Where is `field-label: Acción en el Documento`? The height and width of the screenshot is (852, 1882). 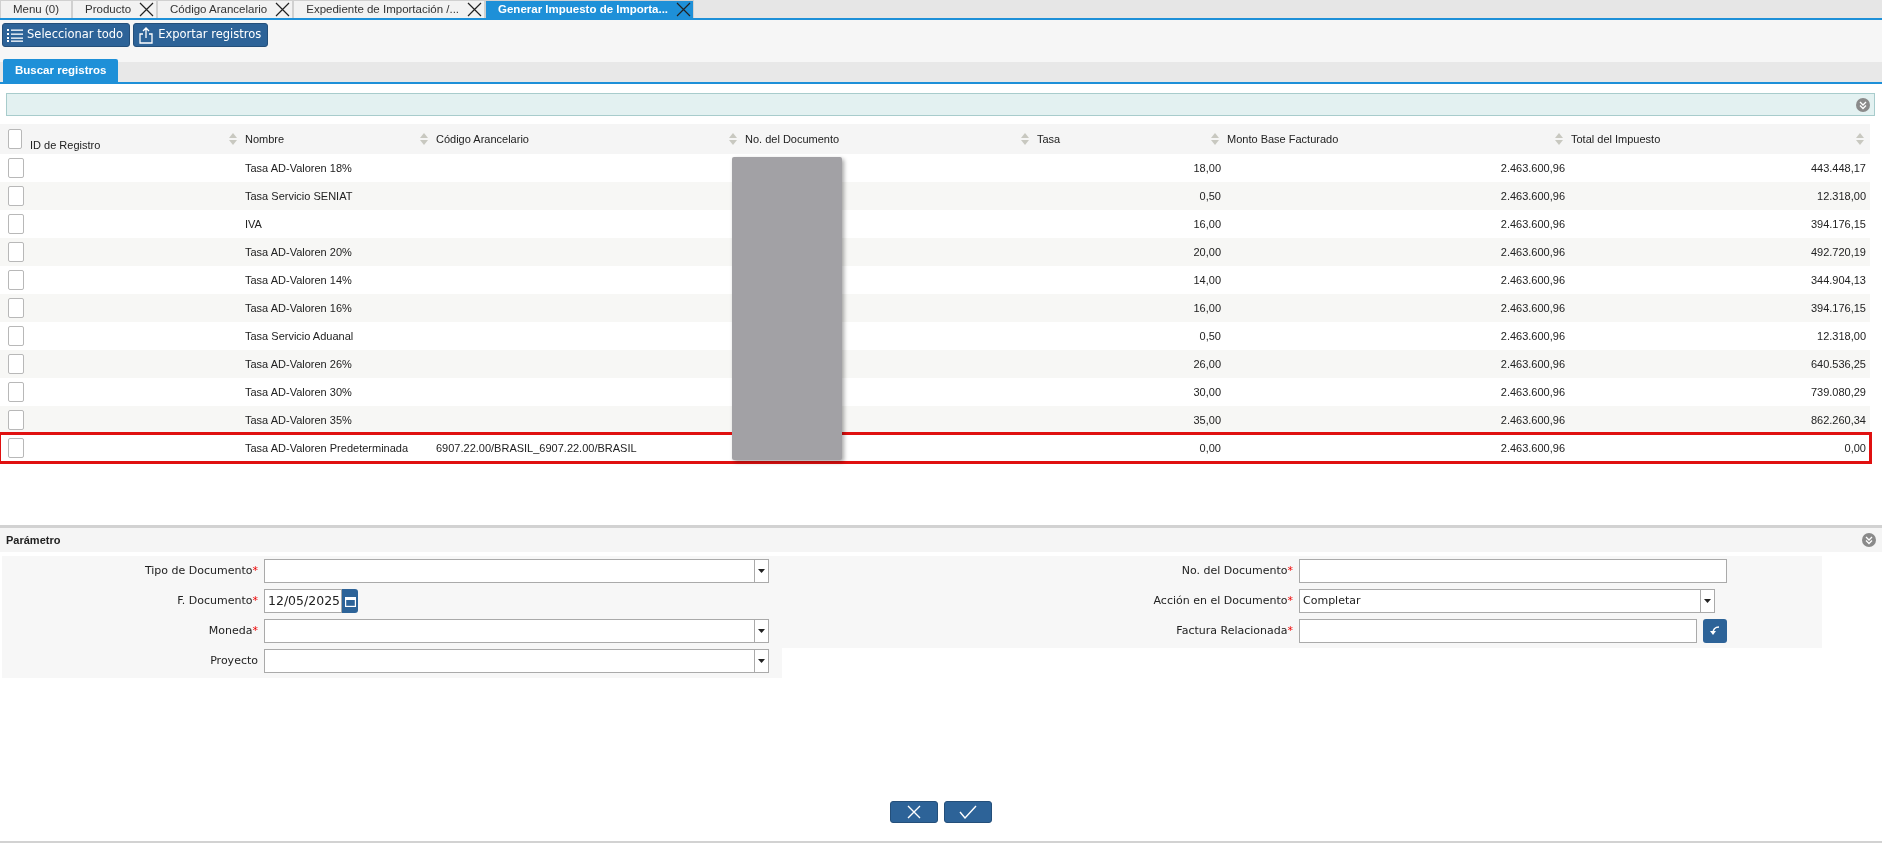
field-label: Acción en el Documento is located at coordinates (1220, 600).